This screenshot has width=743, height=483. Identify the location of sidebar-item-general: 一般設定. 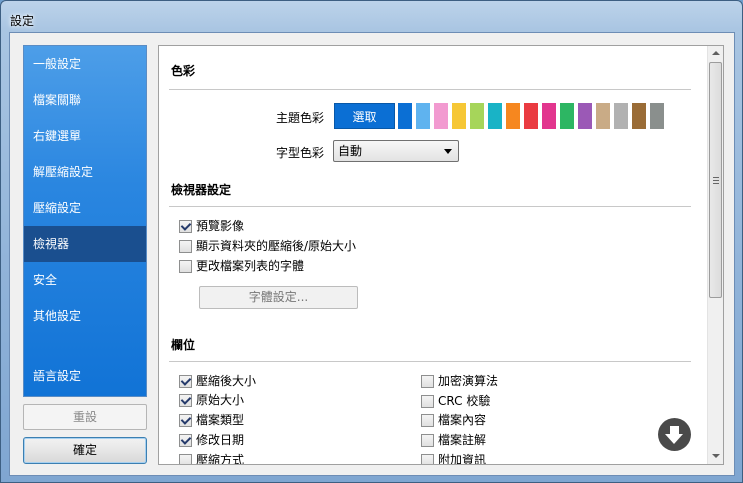
(85, 64).